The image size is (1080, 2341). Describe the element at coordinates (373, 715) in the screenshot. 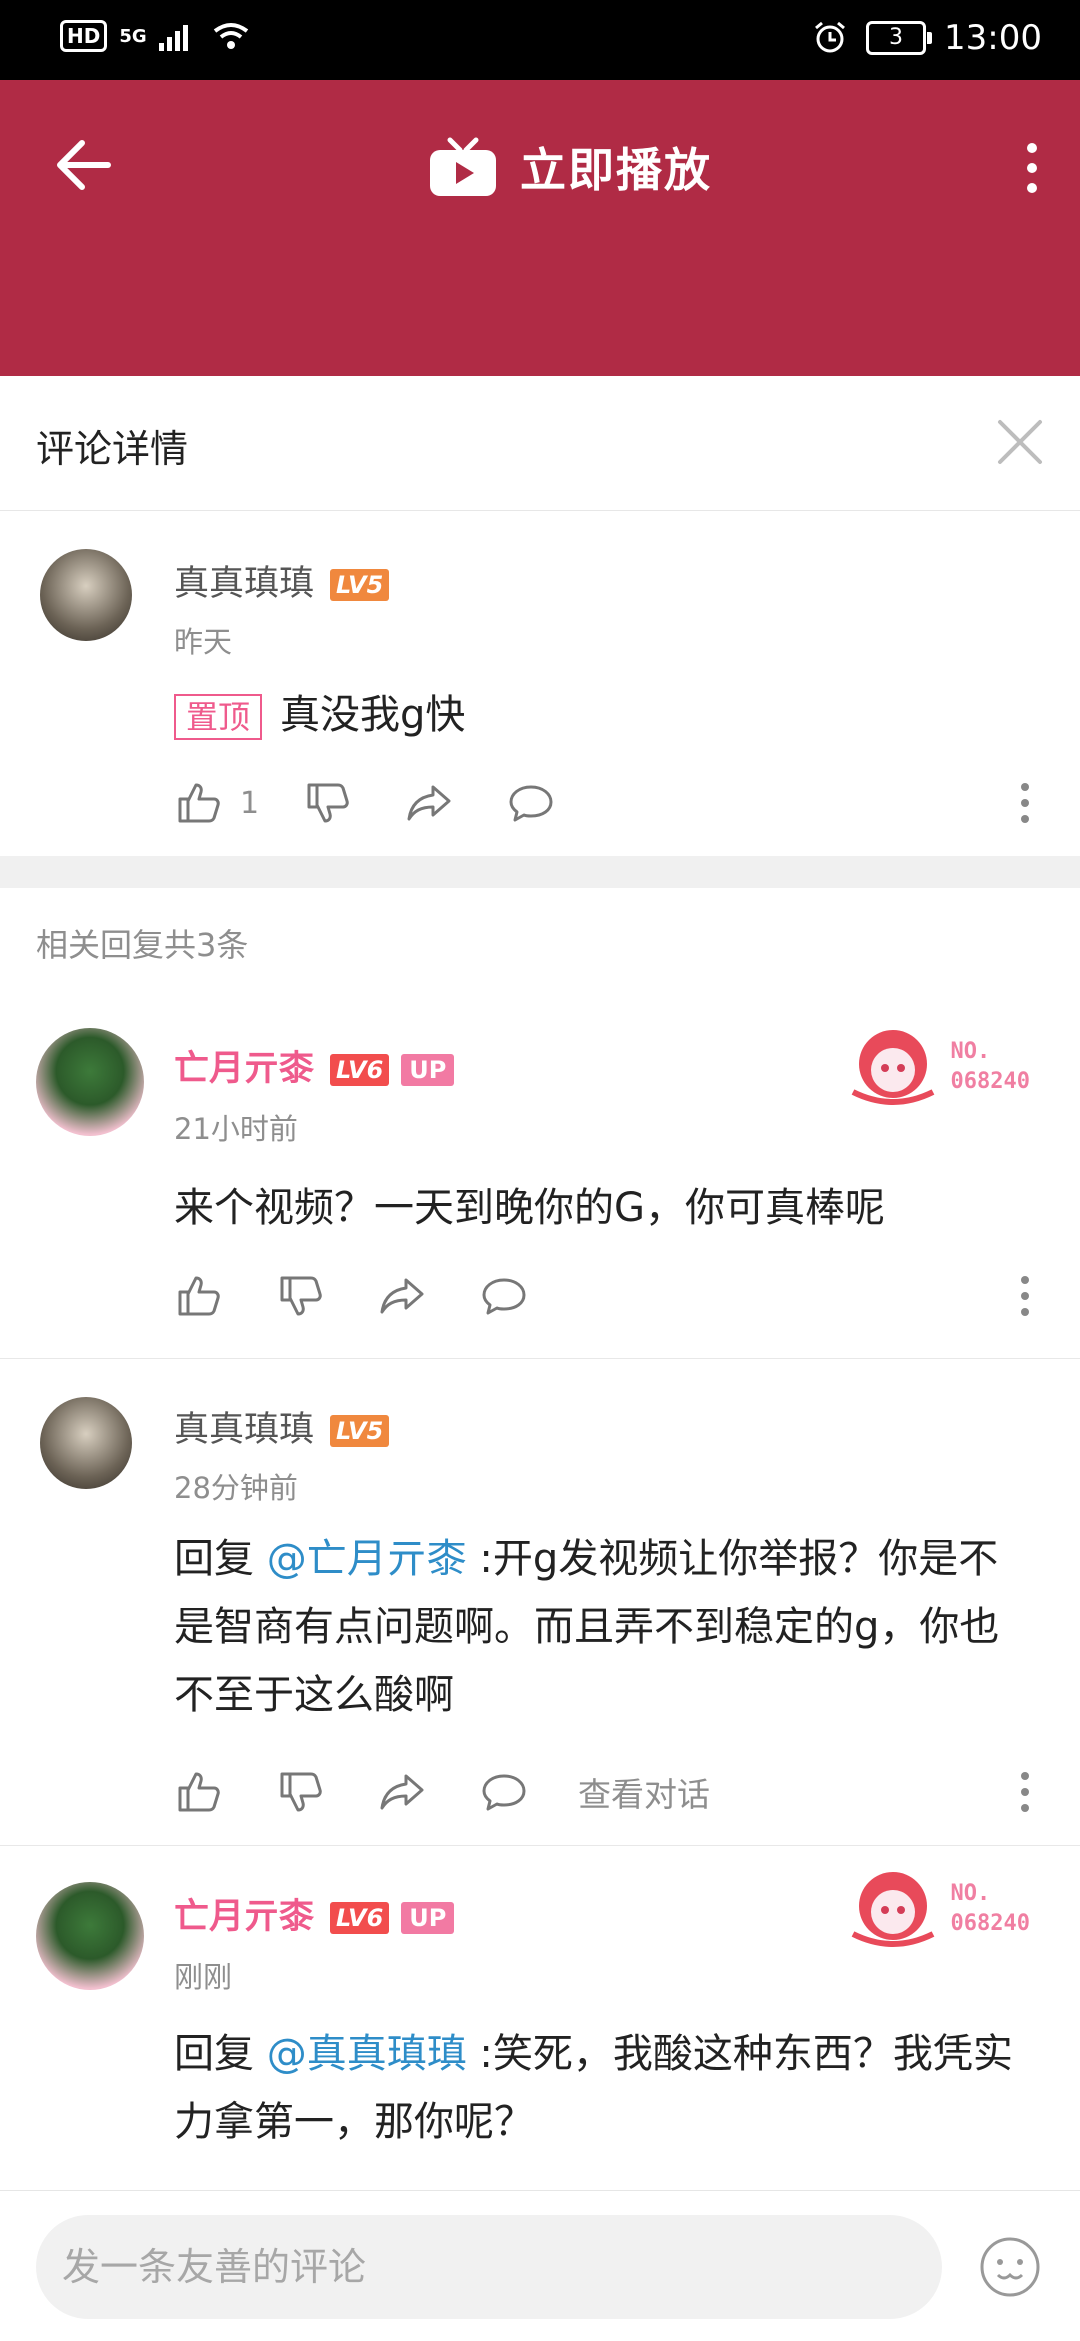

I see `comment-text: 真没我g快` at that location.